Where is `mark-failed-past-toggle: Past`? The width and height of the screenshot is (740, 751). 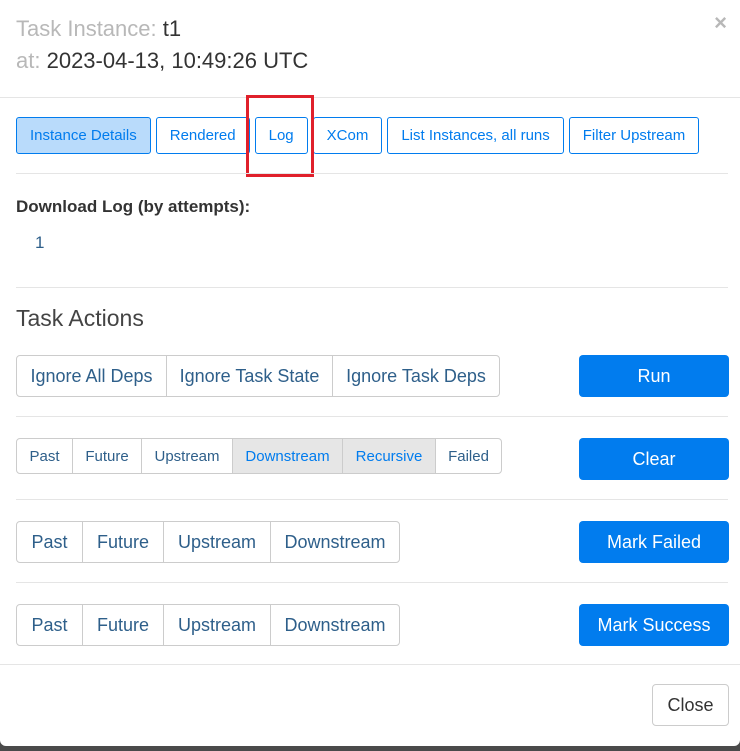 mark-failed-past-toggle: Past is located at coordinates (49, 542).